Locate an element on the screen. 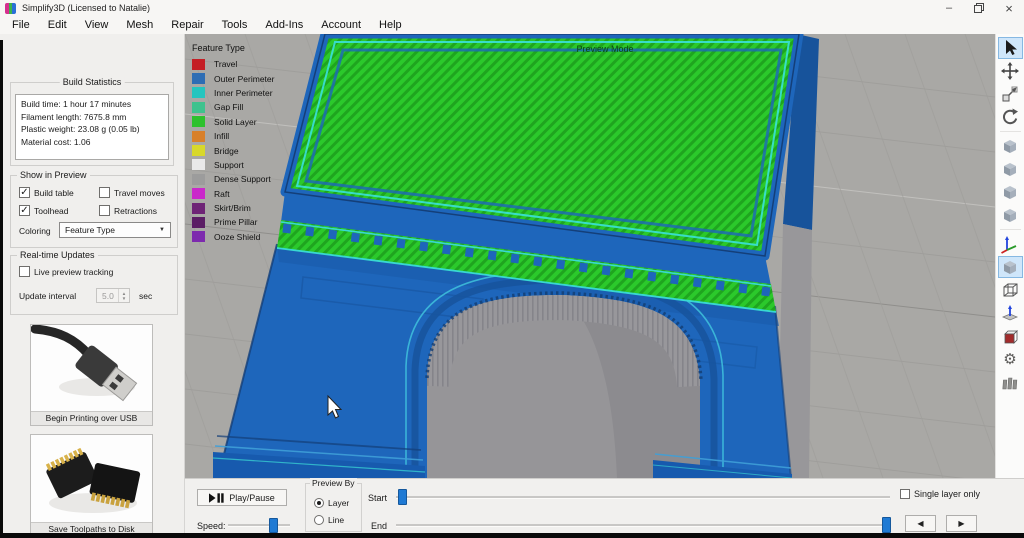  layer-radio is located at coordinates (319, 503).